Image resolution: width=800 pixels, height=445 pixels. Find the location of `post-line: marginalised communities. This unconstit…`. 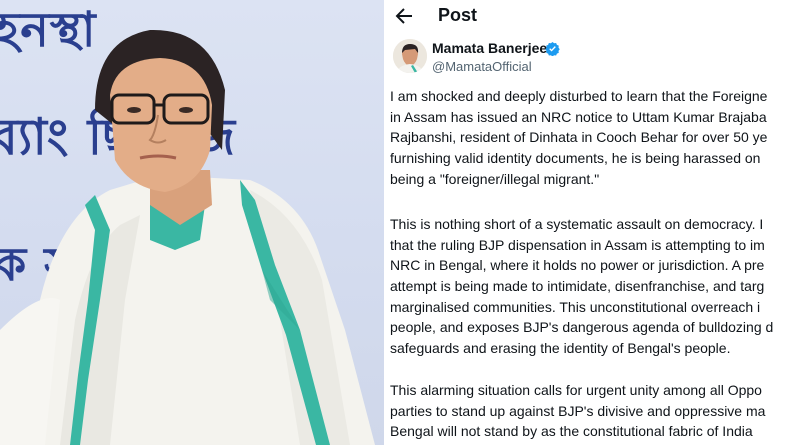

post-line: marginalised communities. This unconstit… is located at coordinates (575, 306).